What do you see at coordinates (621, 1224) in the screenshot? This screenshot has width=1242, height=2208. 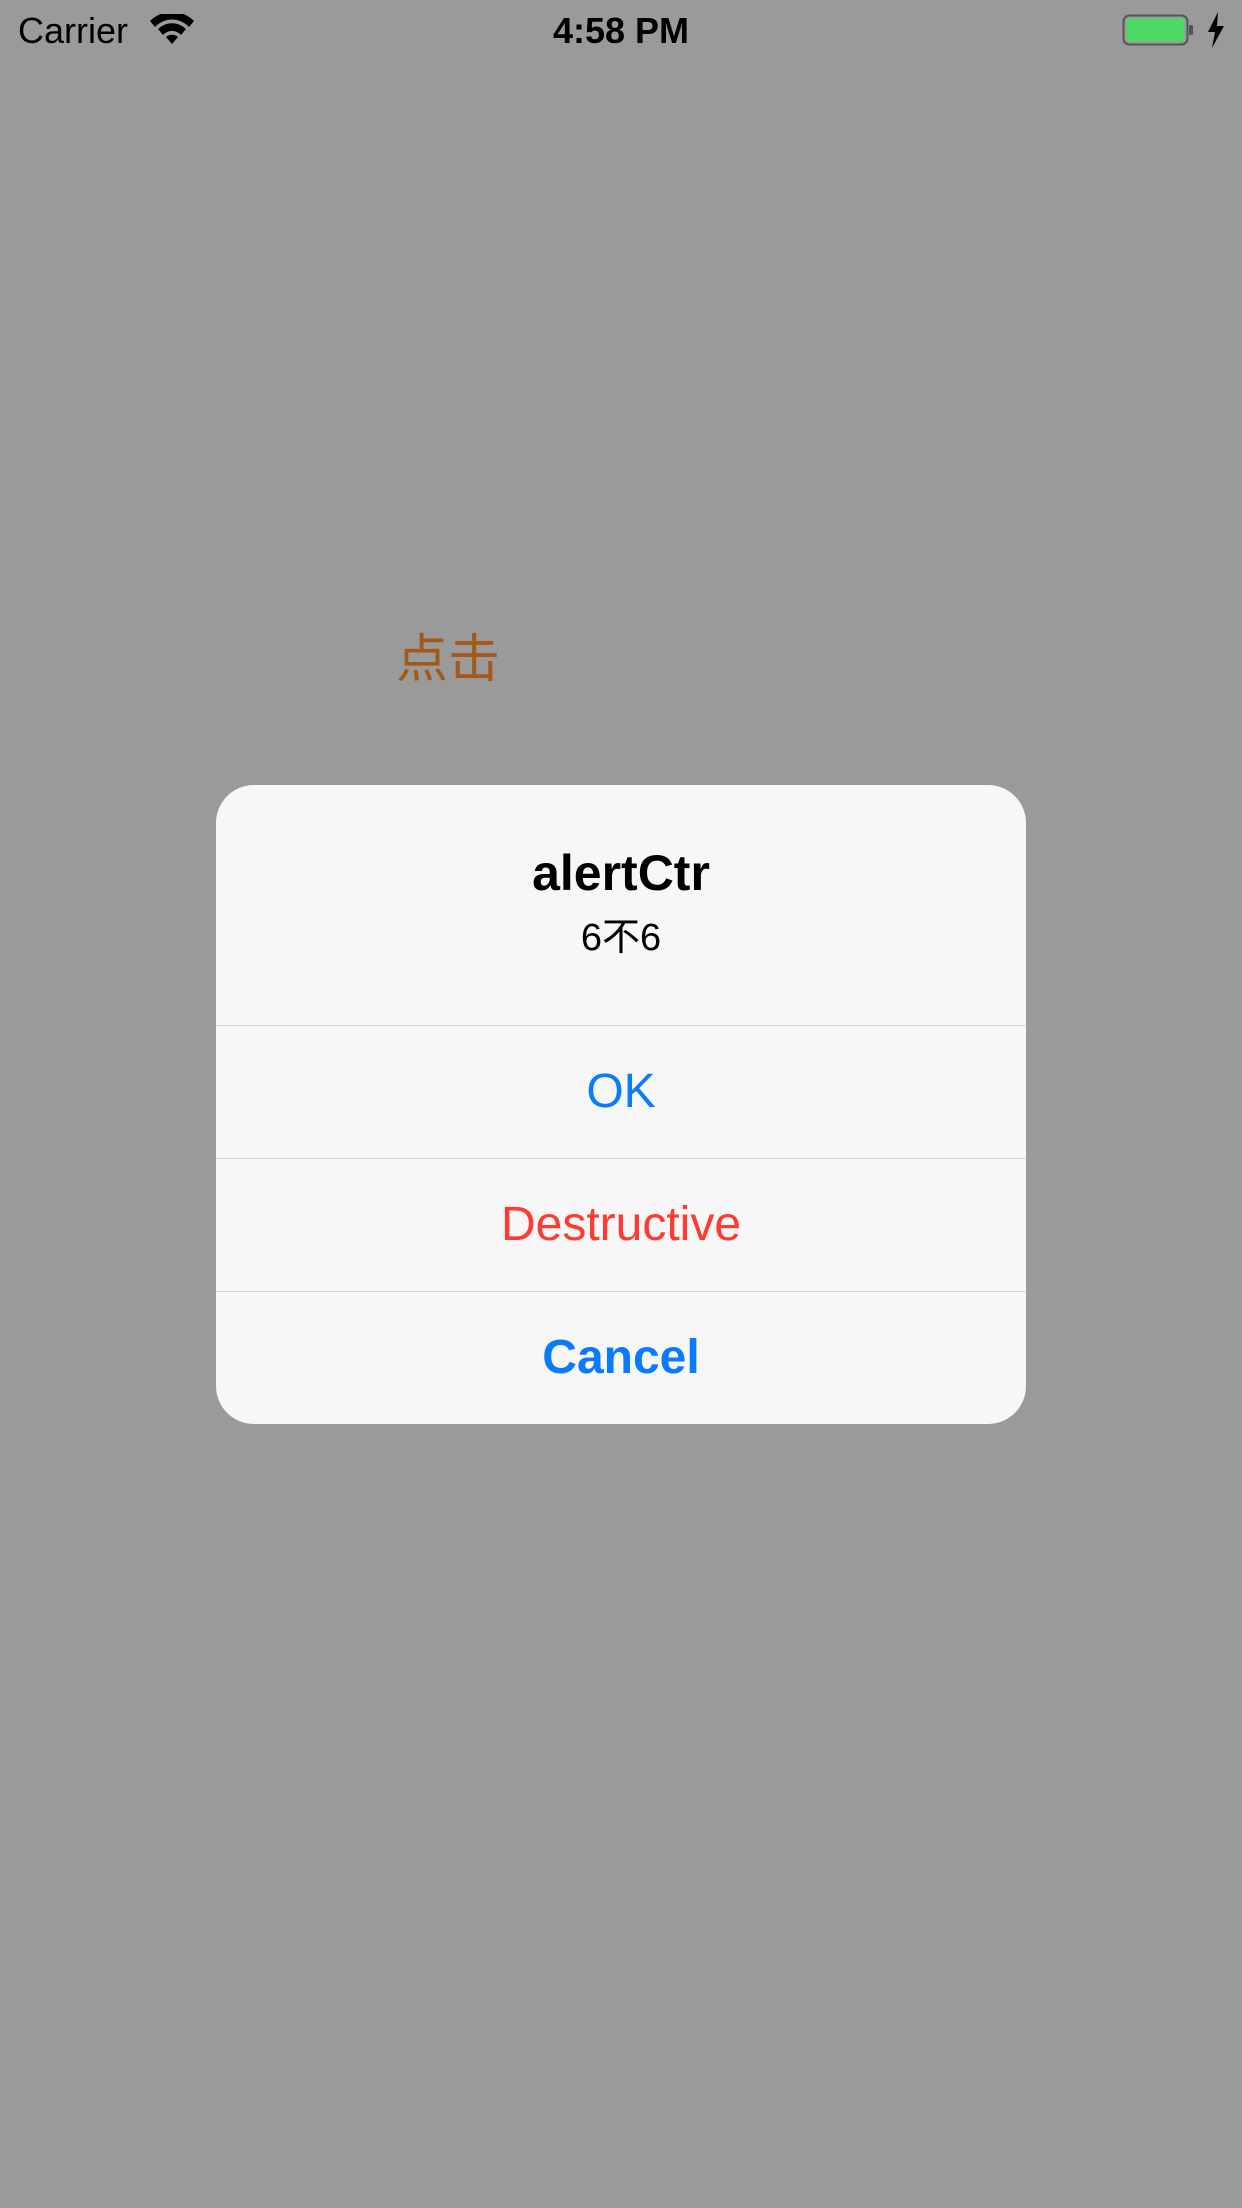 I see `destructive-button: Destructive` at bounding box center [621, 1224].